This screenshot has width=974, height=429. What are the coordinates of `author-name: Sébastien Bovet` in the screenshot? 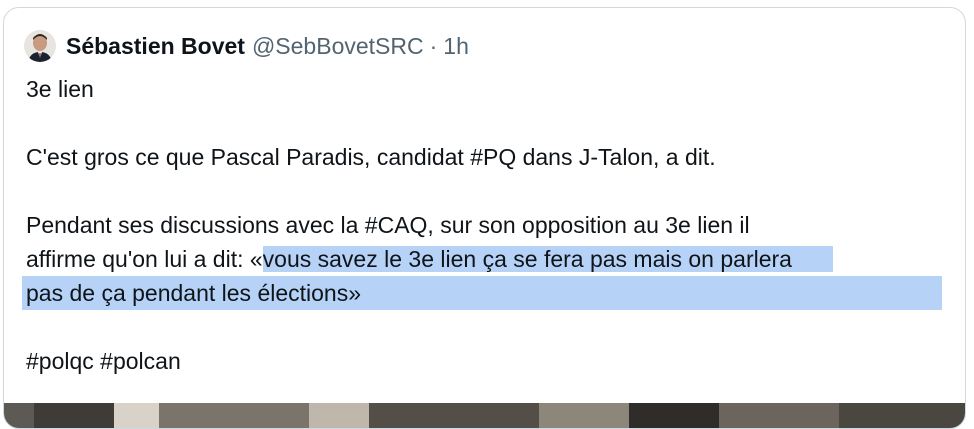 It's located at (155, 46).